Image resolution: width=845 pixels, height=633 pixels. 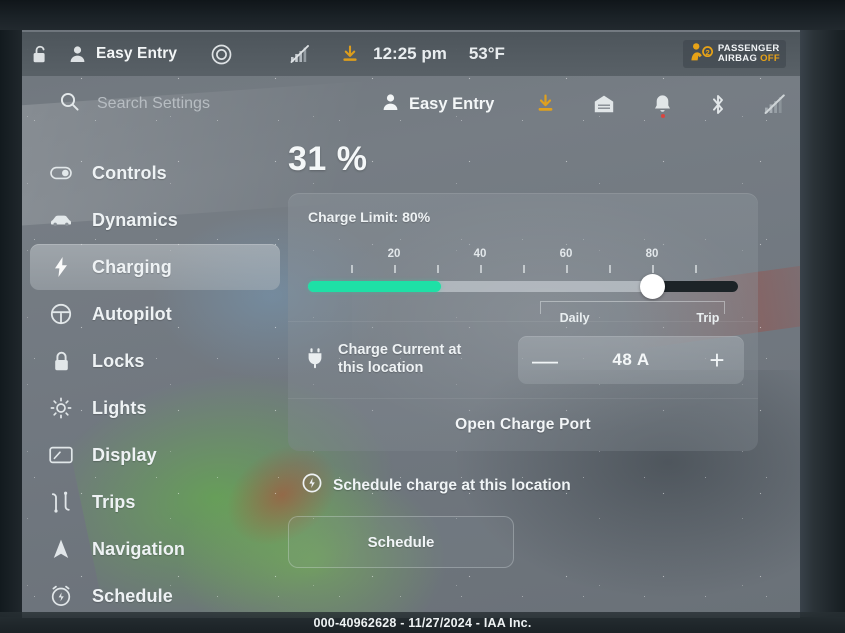 I want to click on charge-current-value: 48 A, so click(x=631, y=359).